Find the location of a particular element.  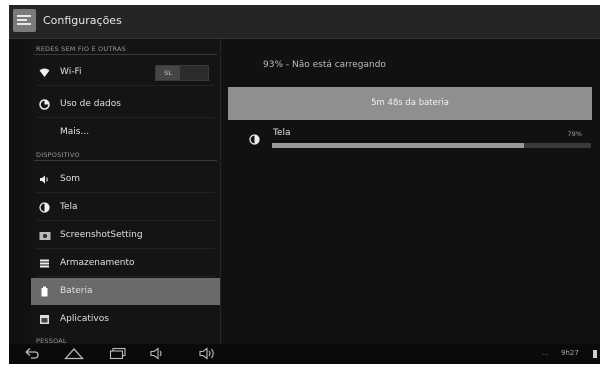

settings-app-icon is located at coordinates (24, 20).